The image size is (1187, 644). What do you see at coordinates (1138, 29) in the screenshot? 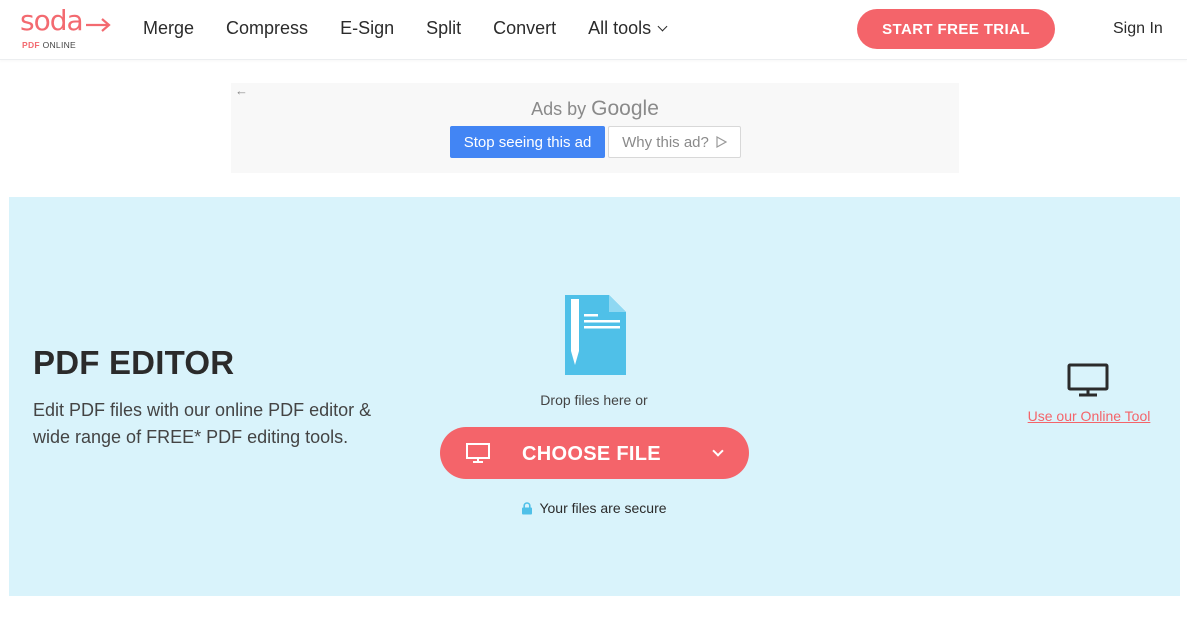
I see `sign-in-link: Sign In` at bounding box center [1138, 29].